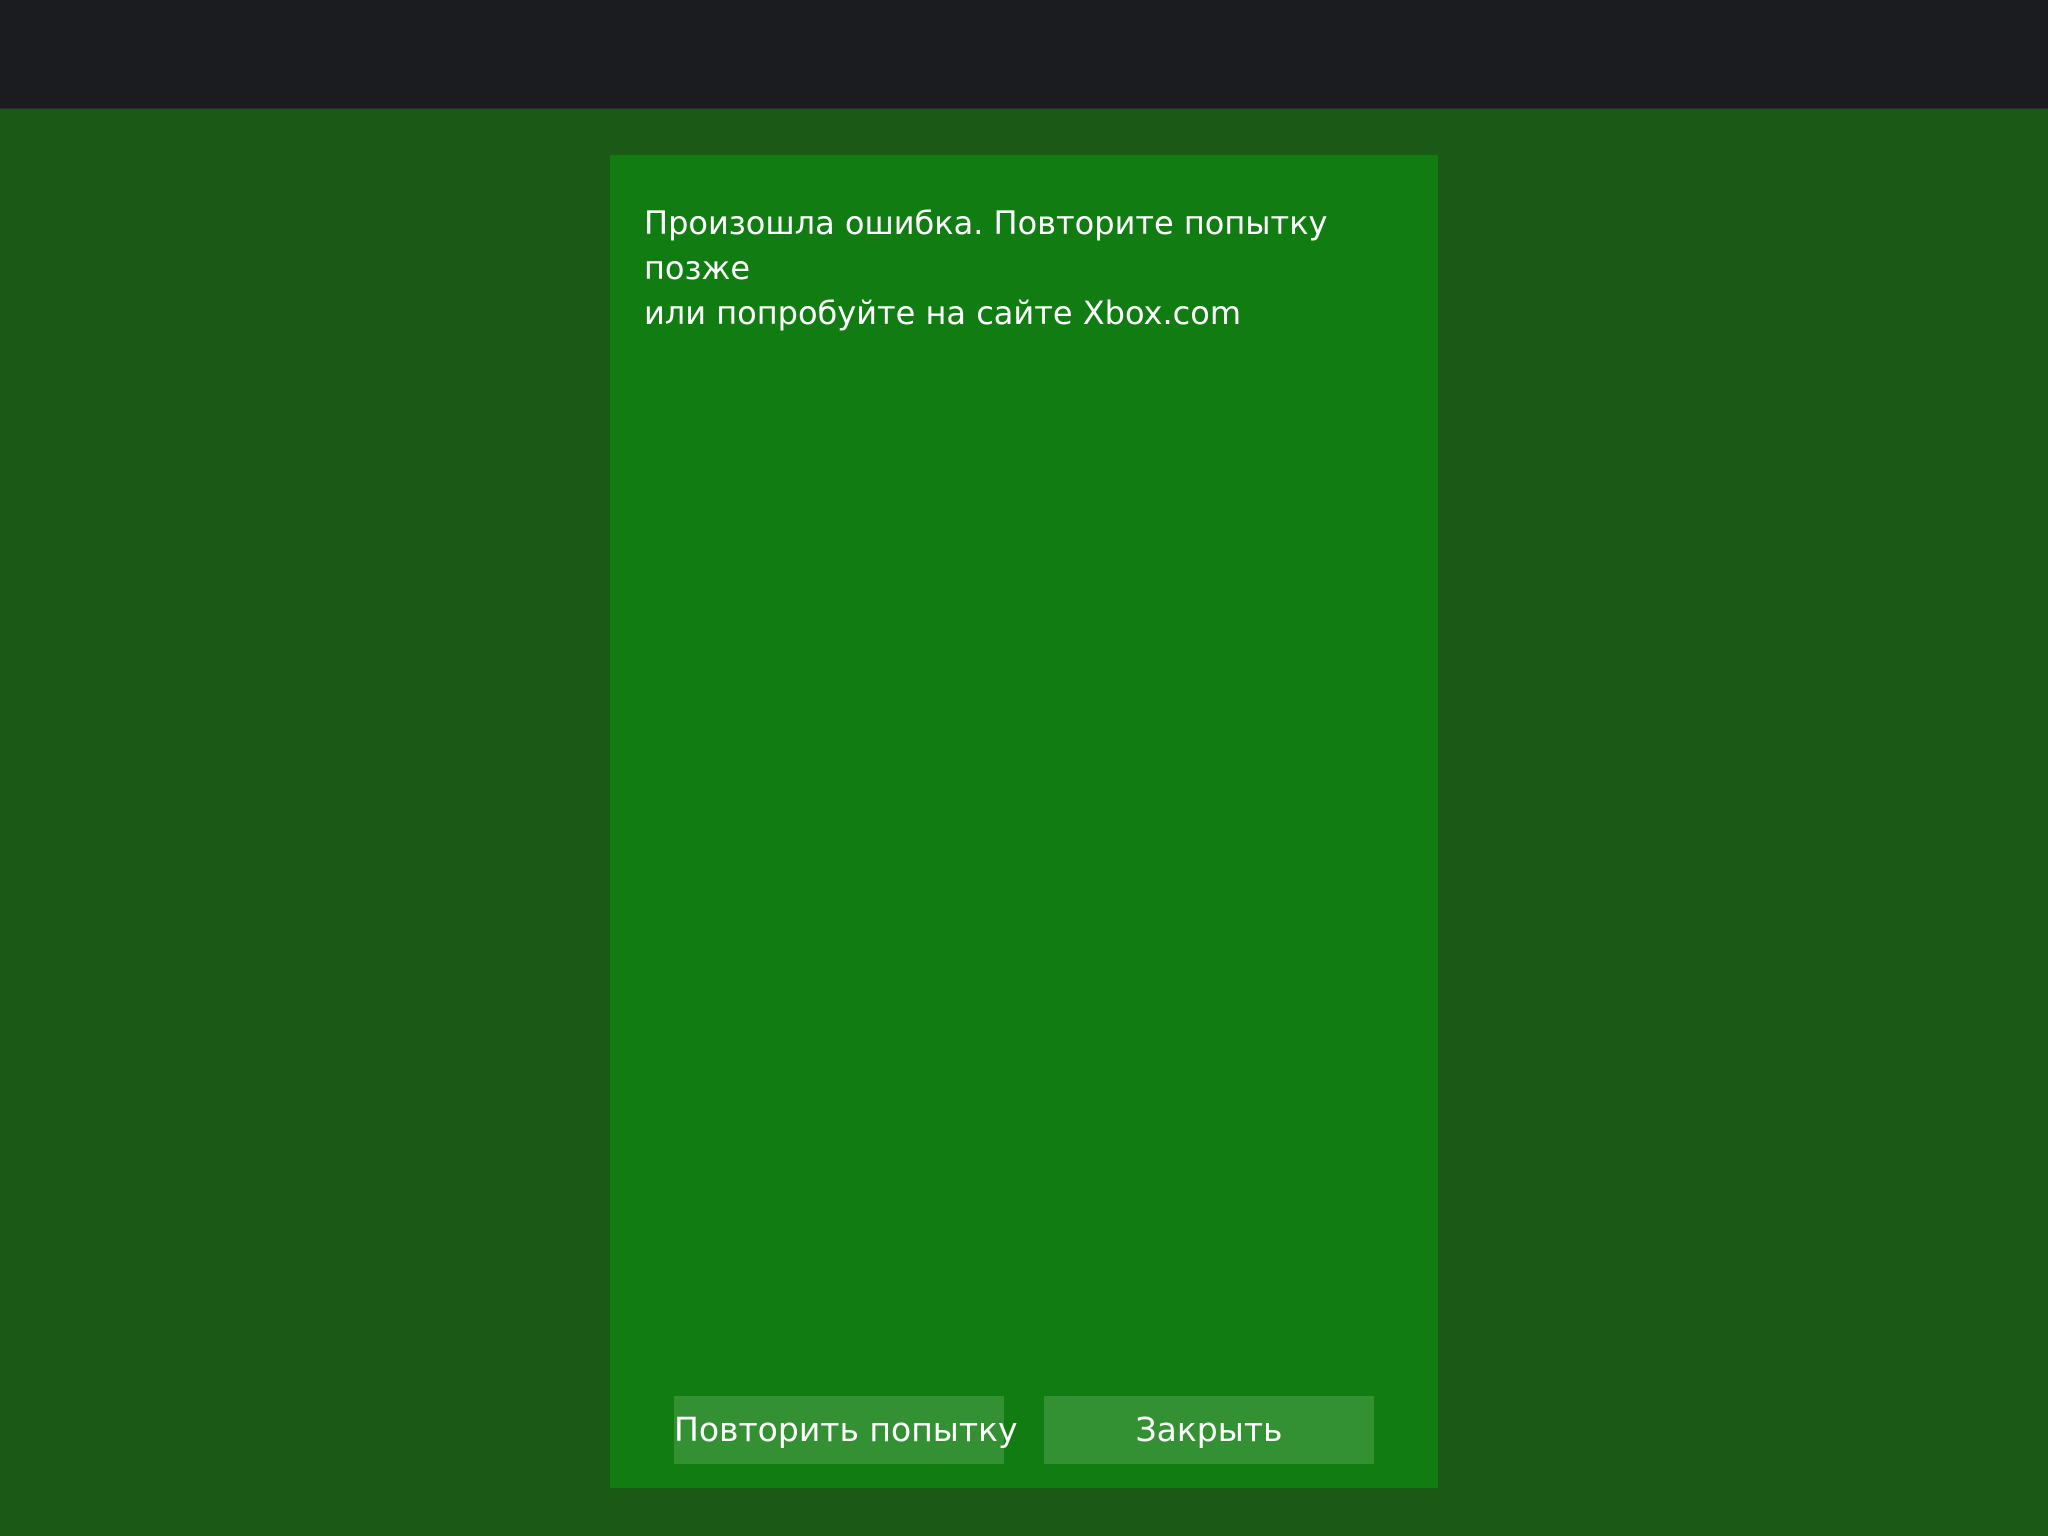 The height and width of the screenshot is (1536, 2048). I want to click on retry-button: Повторить попытку, so click(846, 1430).